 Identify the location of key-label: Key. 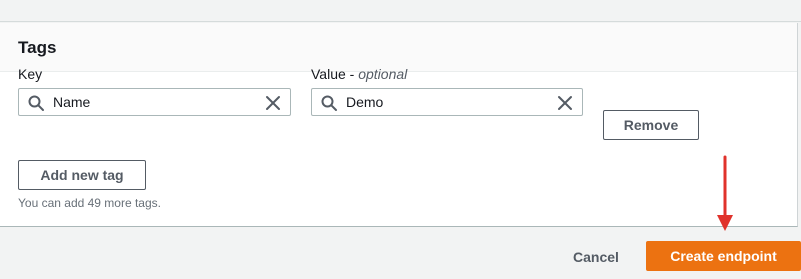
(30, 74).